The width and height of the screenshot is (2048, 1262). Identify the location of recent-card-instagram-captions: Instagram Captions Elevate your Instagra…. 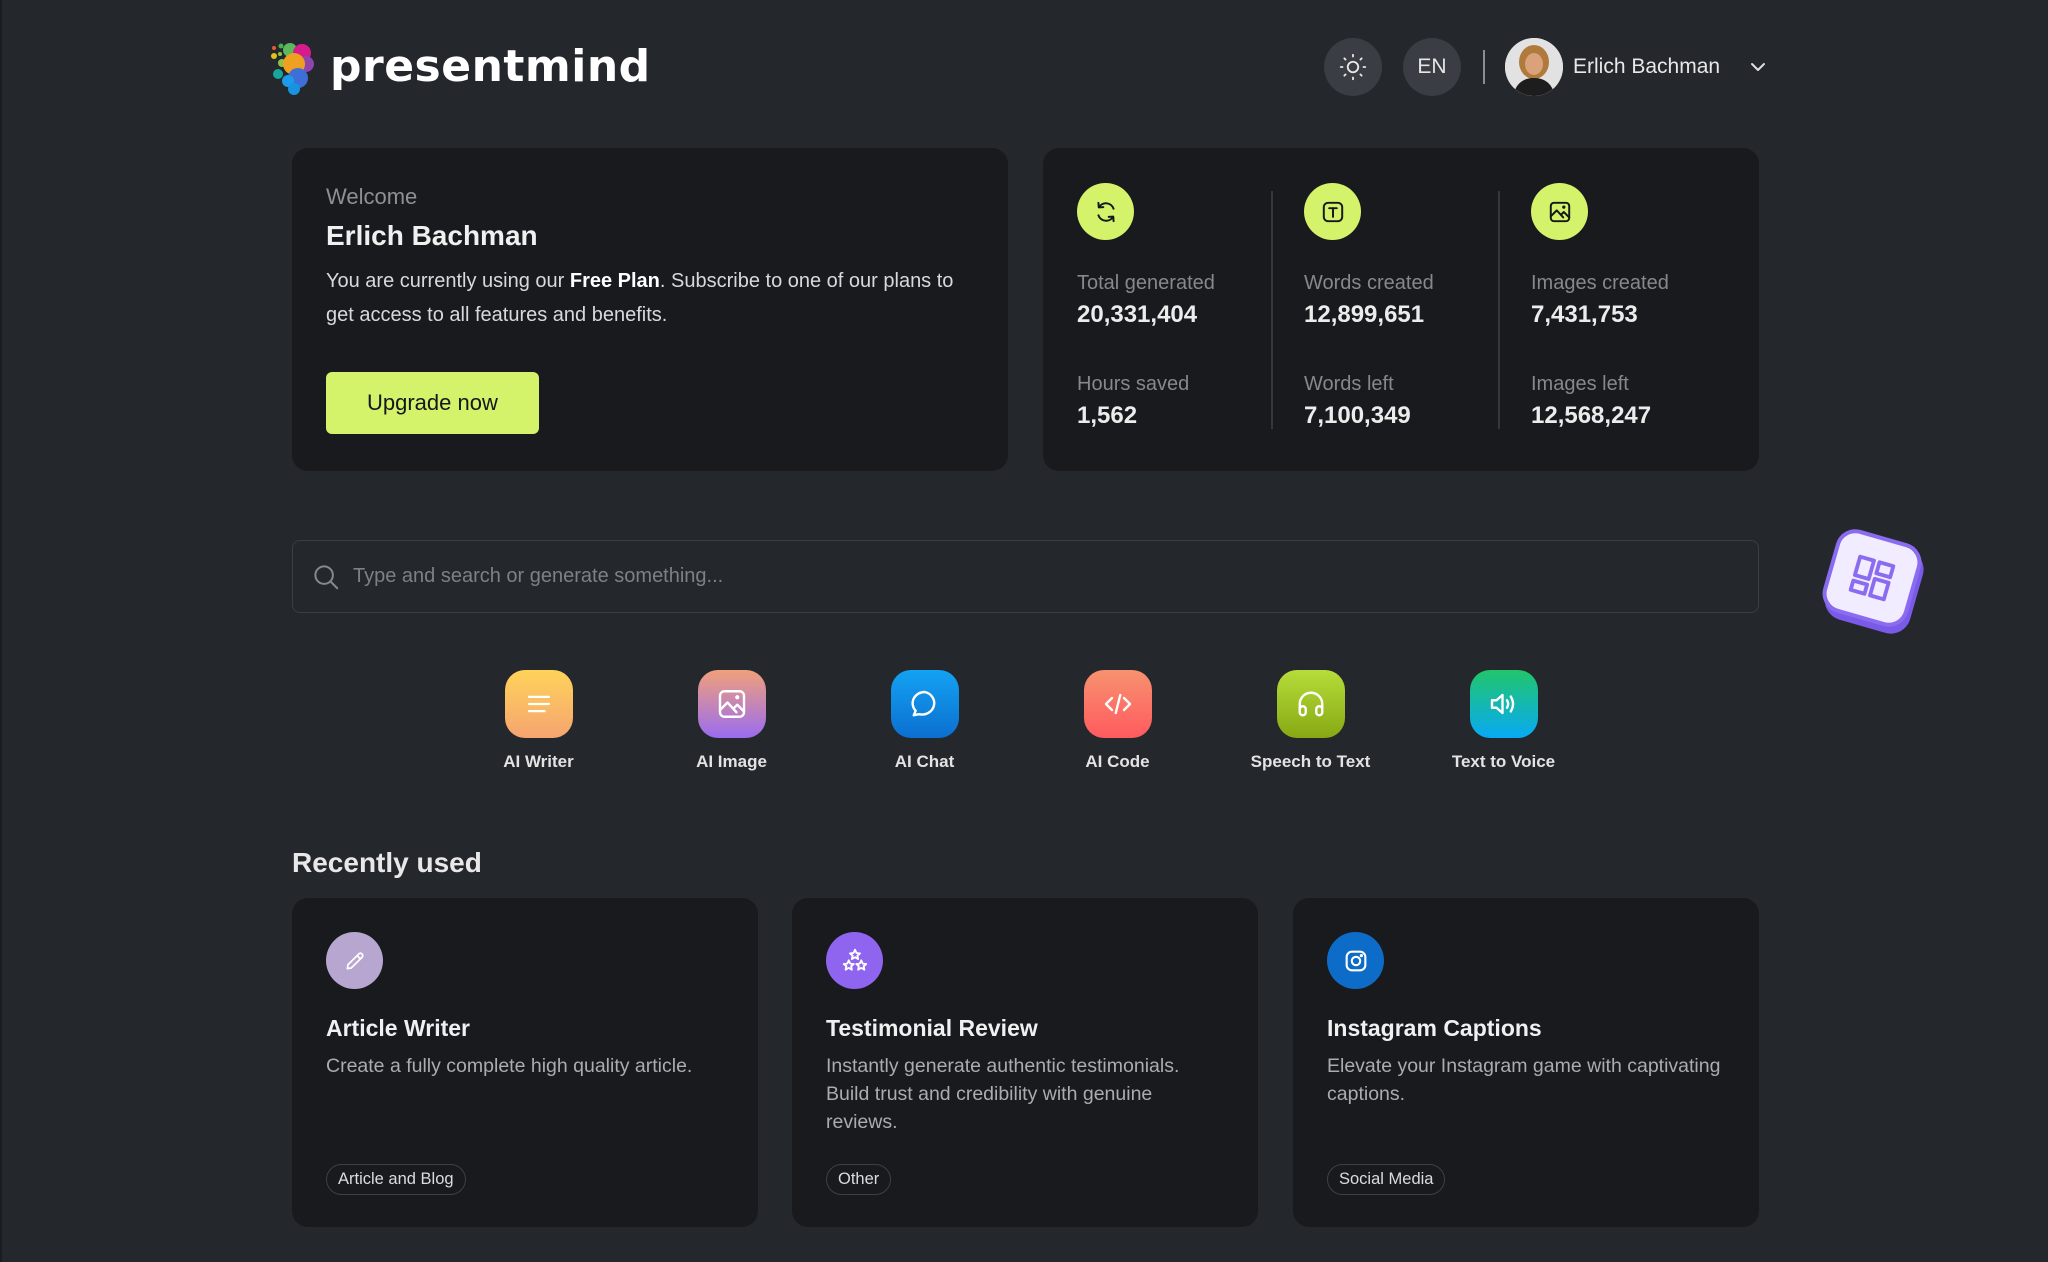
(1526, 1062).